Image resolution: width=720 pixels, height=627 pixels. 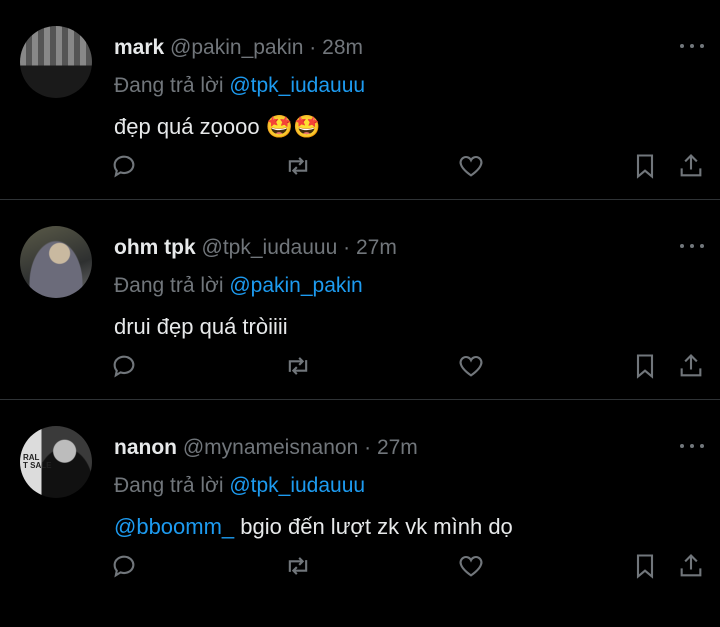 I want to click on tweet-header: mark @pakin_pakin · 28m, so click(x=238, y=48).